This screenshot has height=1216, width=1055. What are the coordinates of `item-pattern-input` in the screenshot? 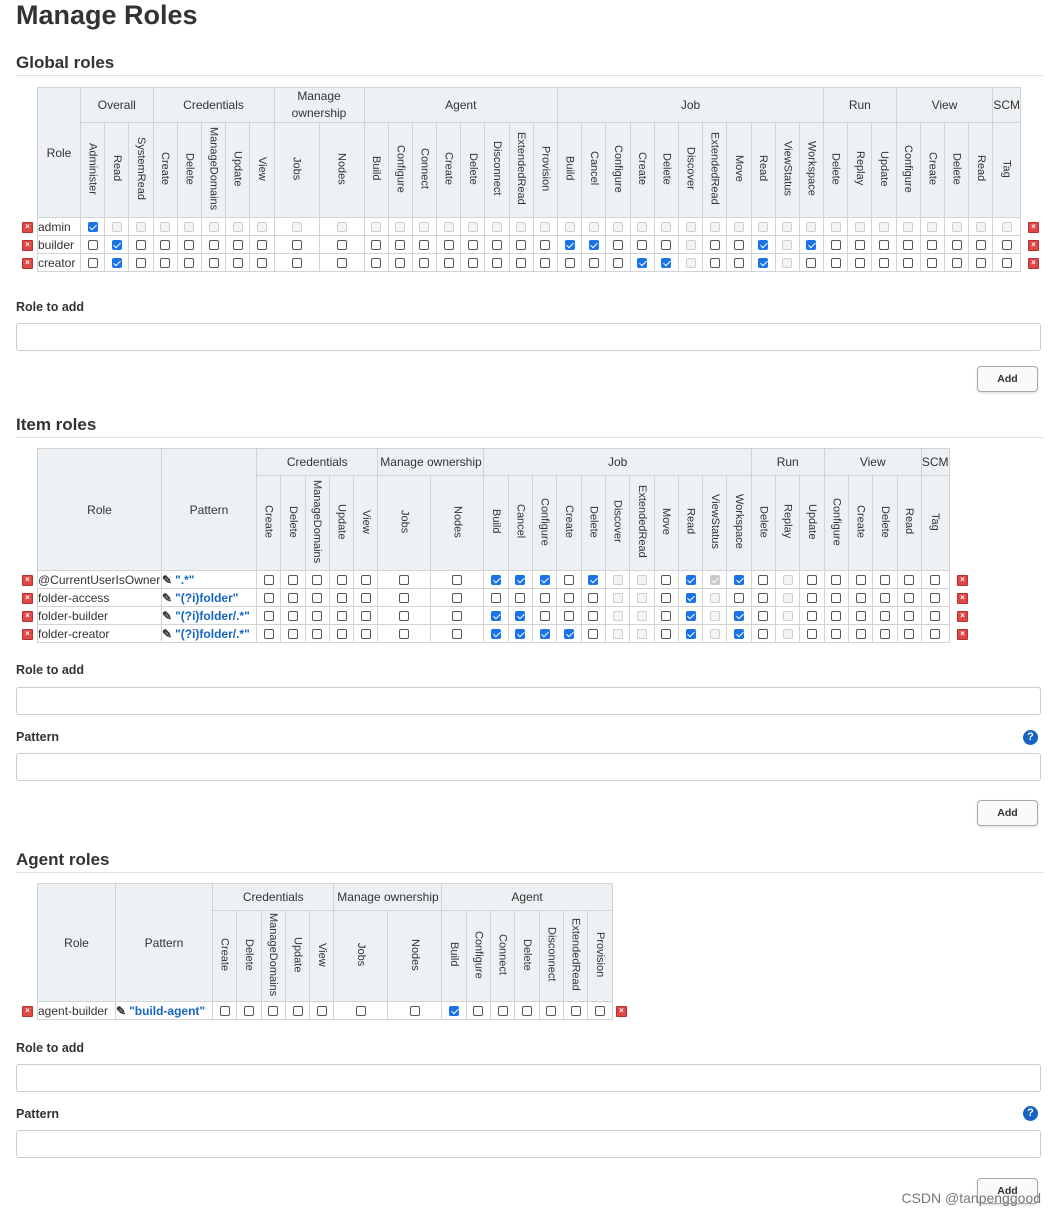 It's located at (528, 767).